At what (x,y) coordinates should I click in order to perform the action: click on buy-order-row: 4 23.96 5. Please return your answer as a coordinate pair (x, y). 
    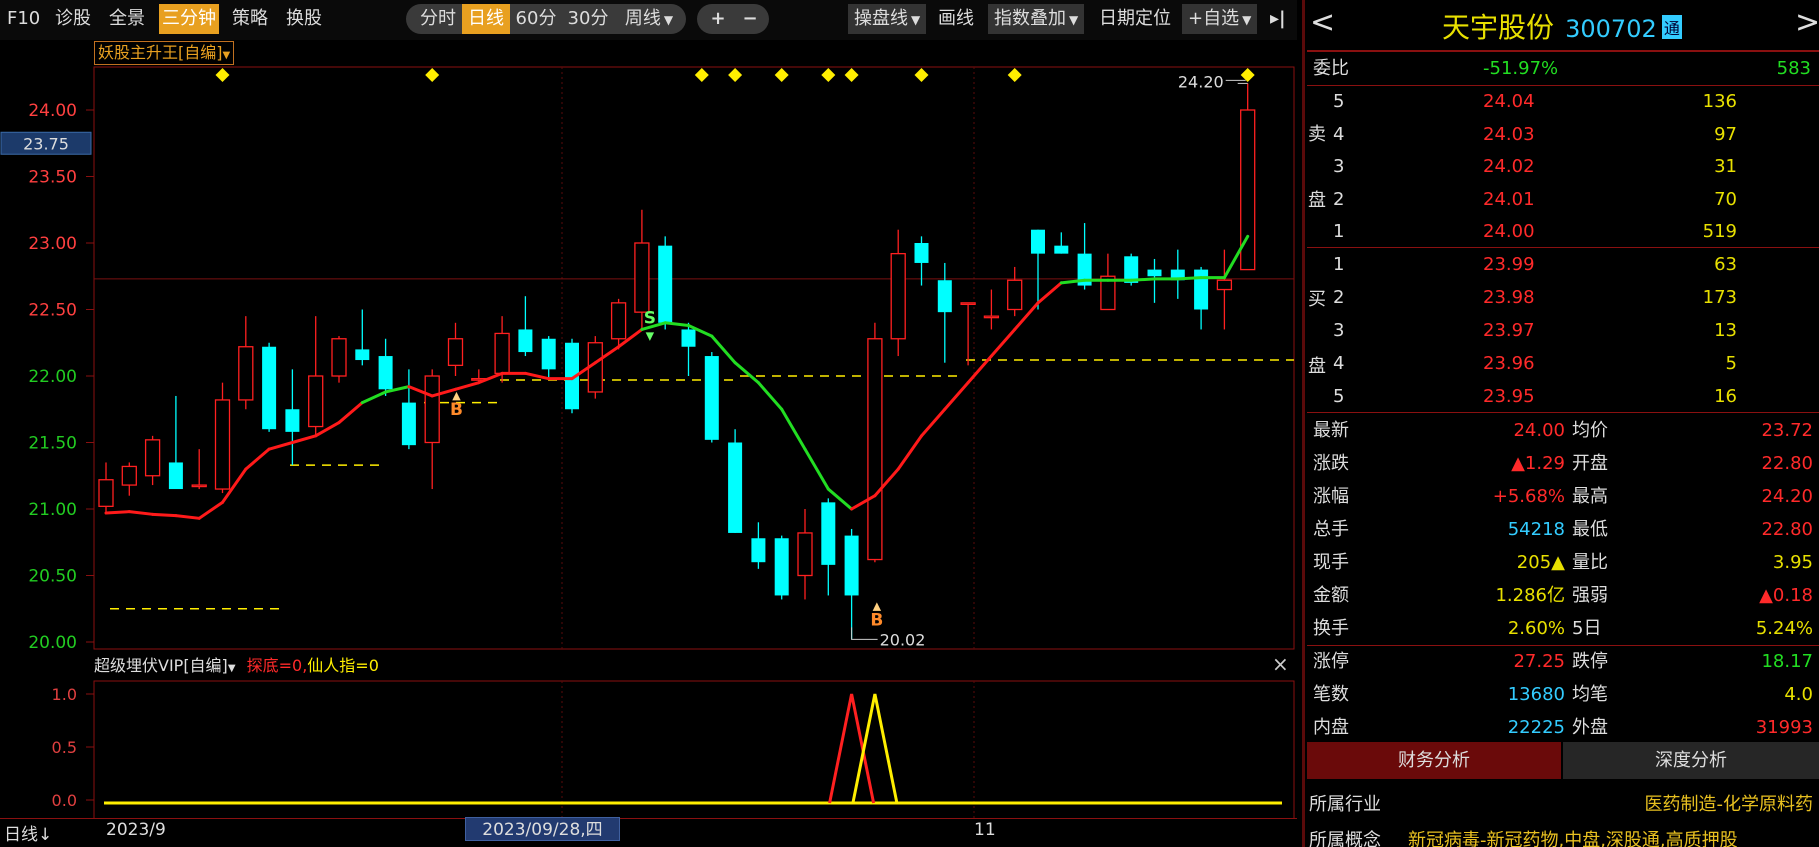
    Looking at the image, I should click on (1563, 363).